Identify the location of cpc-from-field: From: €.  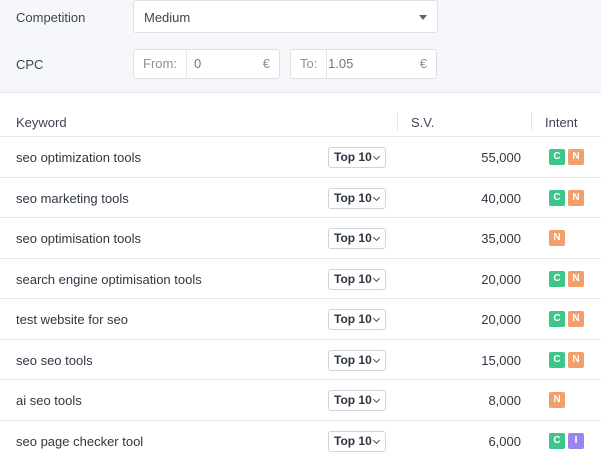
(206, 64).